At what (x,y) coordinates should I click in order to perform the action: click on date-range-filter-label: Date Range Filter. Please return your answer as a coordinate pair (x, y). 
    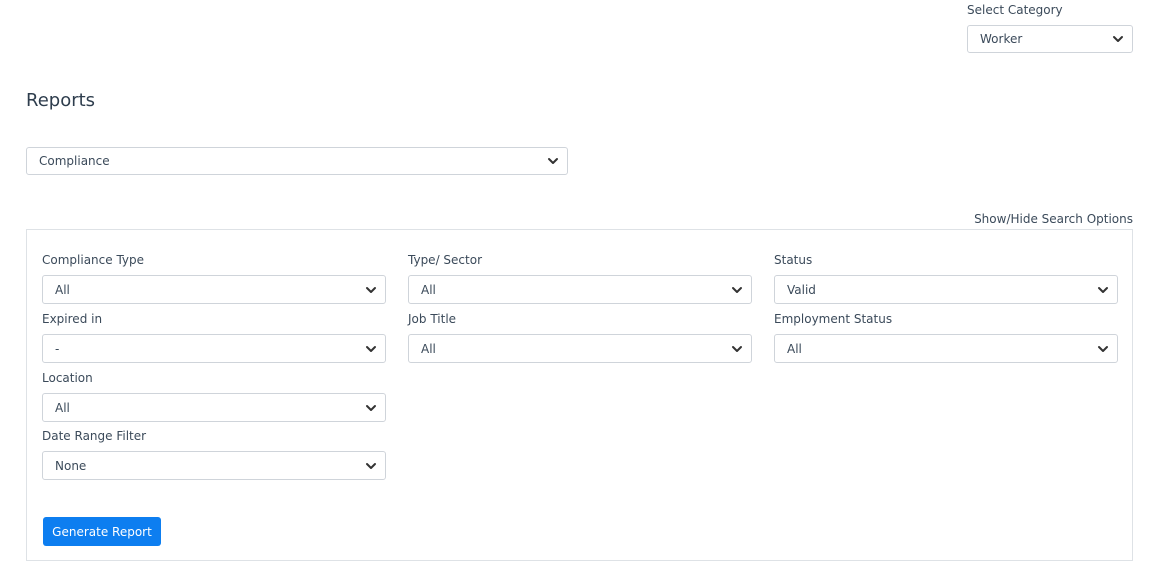
    Looking at the image, I should click on (94, 436).